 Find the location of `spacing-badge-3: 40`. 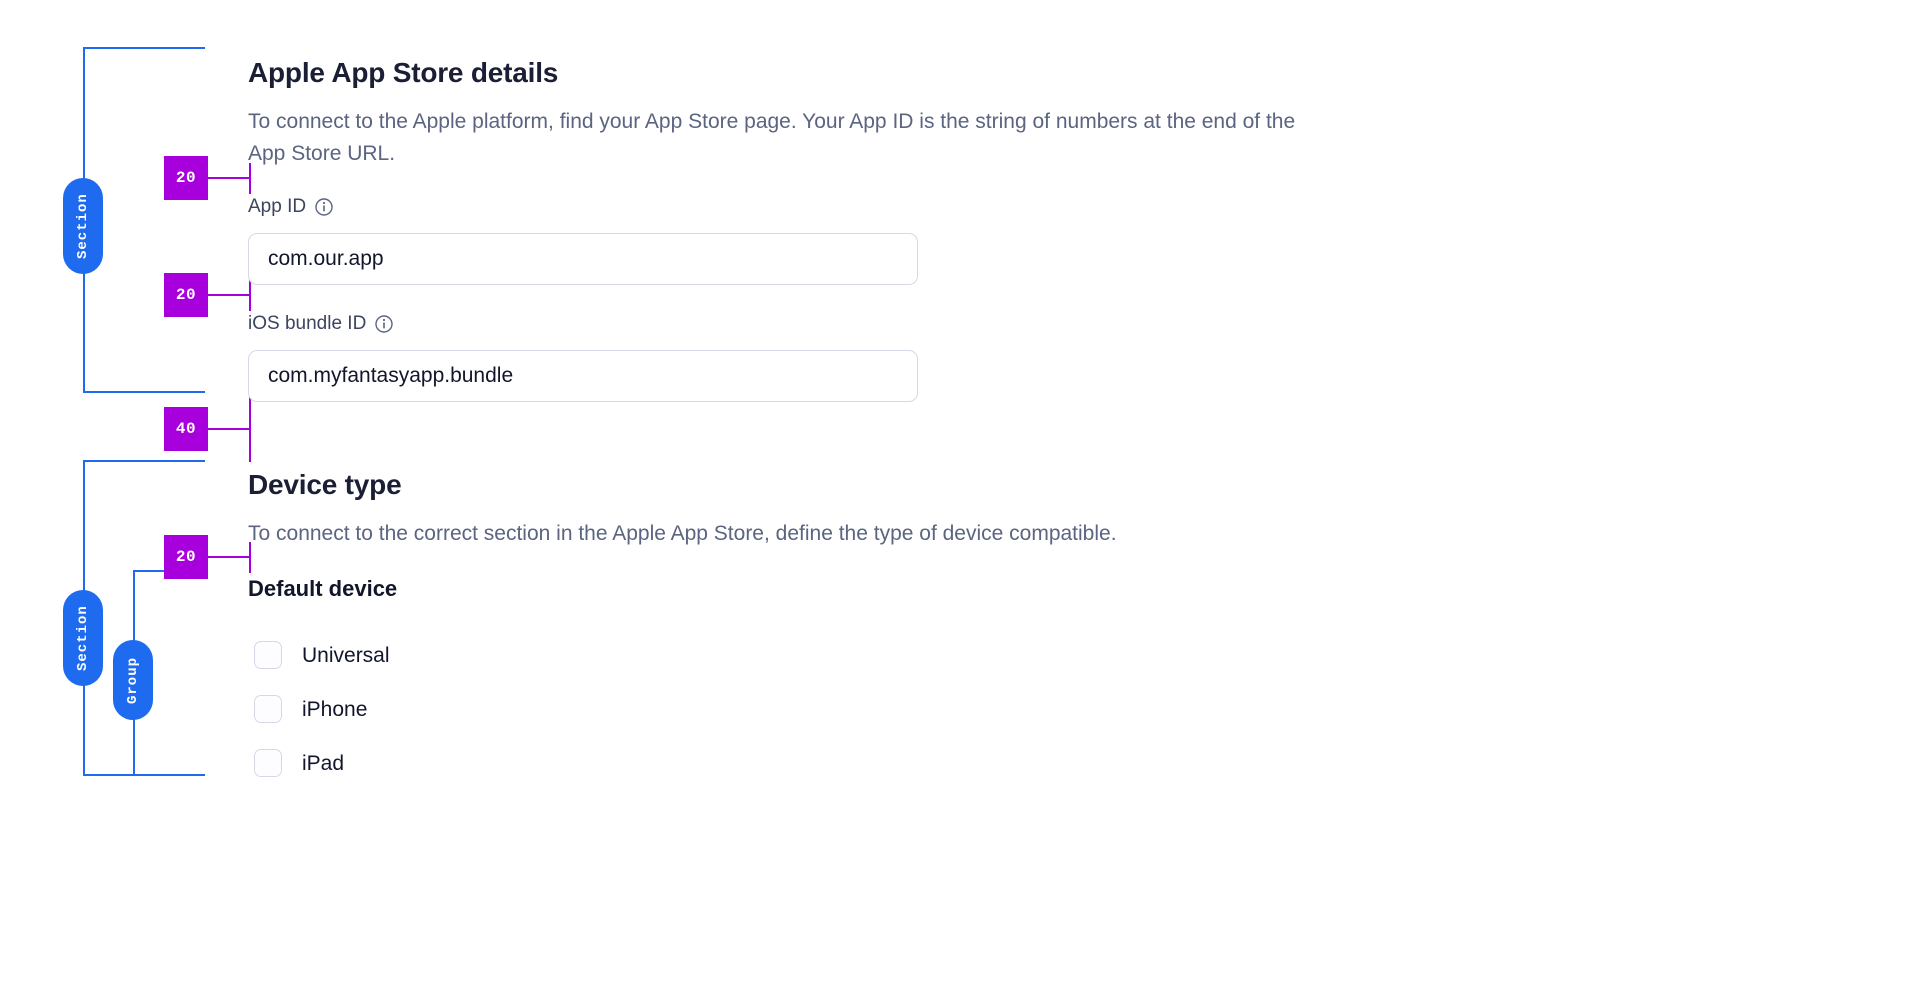

spacing-badge-3: 40 is located at coordinates (186, 429).